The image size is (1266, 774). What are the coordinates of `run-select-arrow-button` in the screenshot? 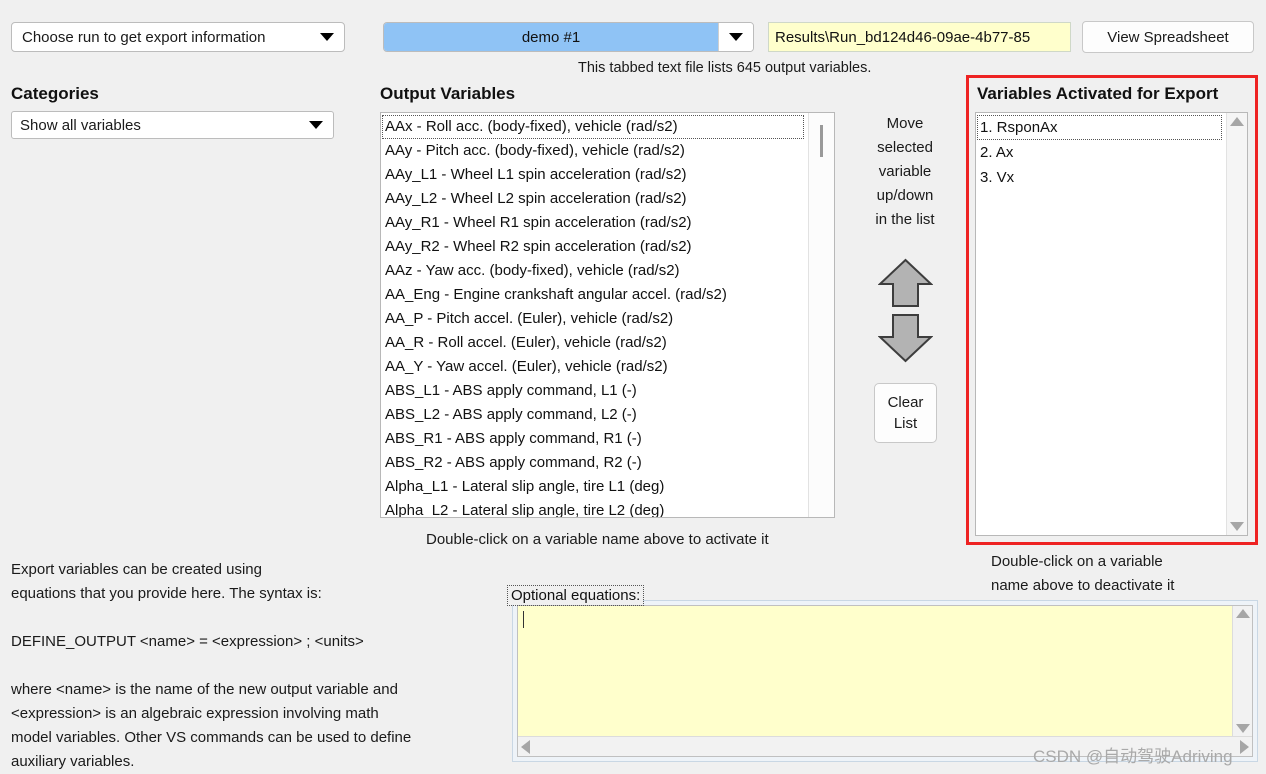 It's located at (735, 37).